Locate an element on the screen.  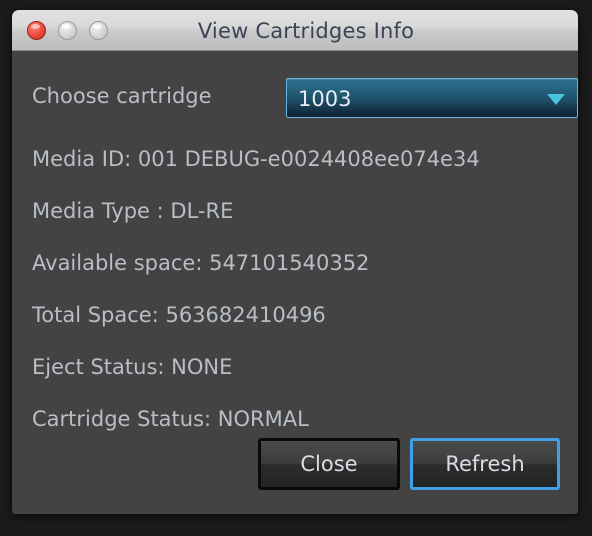
window-title: View Cartridges Info is located at coordinates (306, 31).